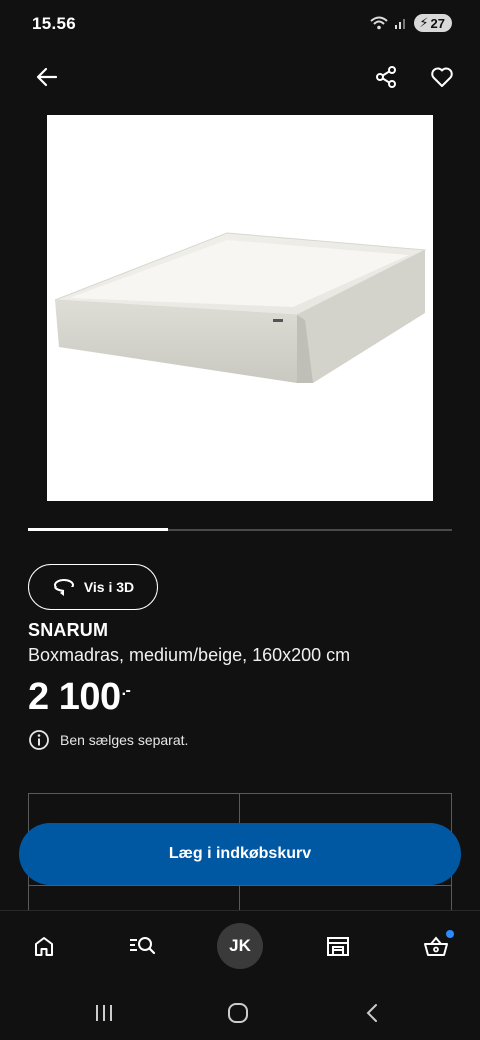 This screenshot has height=1040, width=480. What do you see at coordinates (189, 655) in the screenshot?
I see `product-description: Boxmadras, medium/beige, 160x200 cm` at bounding box center [189, 655].